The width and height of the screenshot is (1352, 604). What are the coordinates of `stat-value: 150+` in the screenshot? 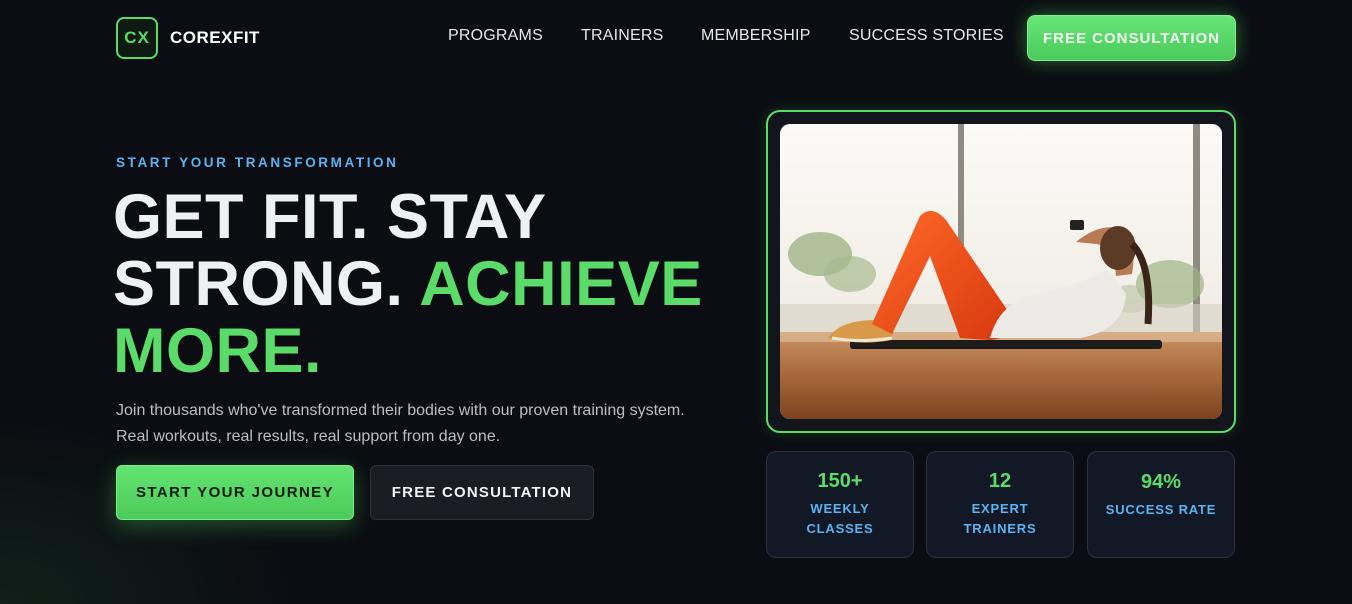 It's located at (840, 481).